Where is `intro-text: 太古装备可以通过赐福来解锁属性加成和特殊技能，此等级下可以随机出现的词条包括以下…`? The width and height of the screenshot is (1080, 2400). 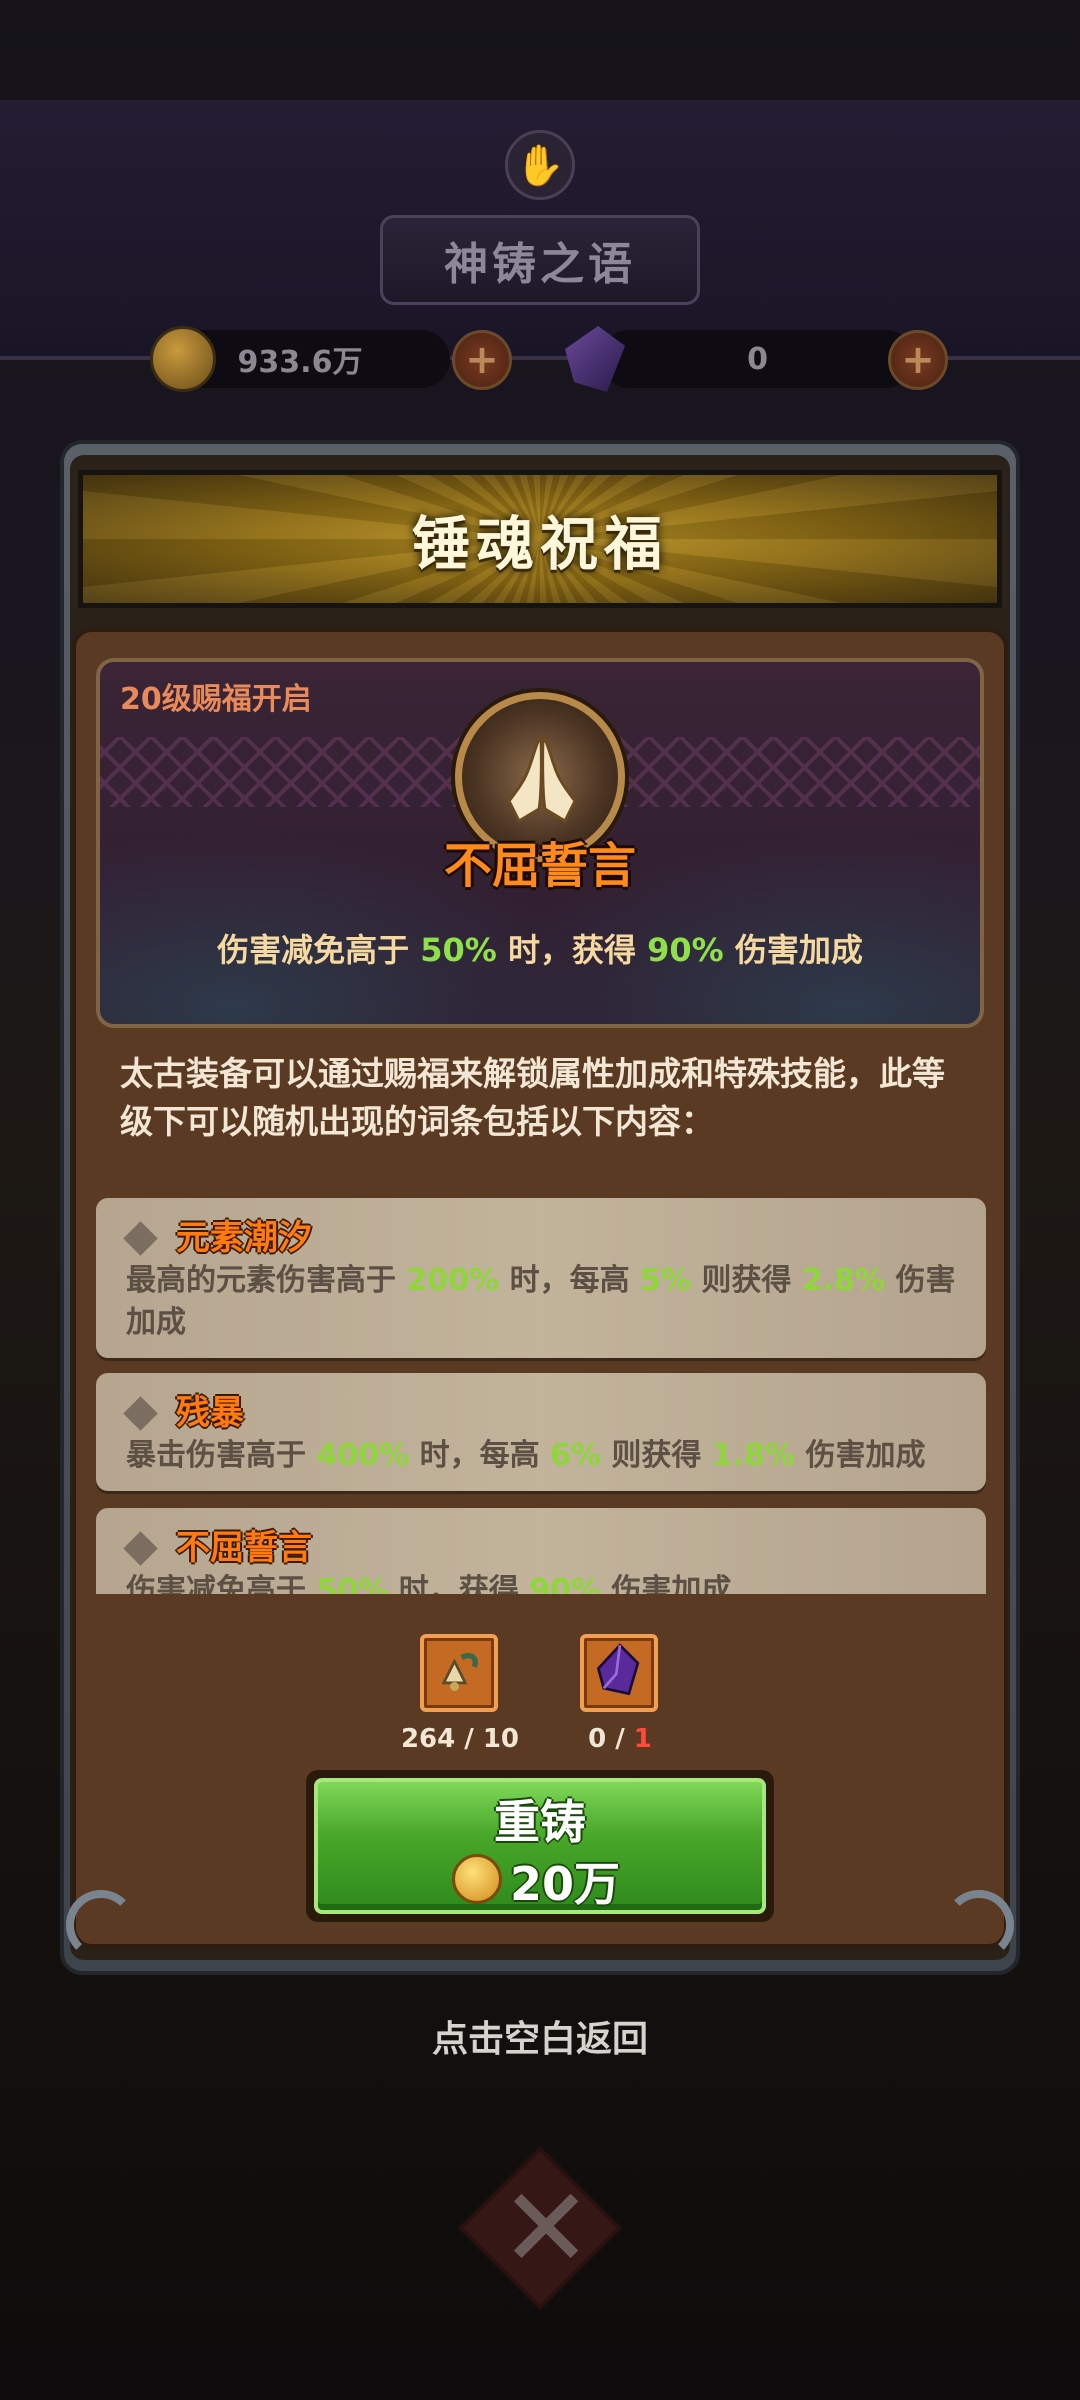 intro-text: 太古装备可以通过赐福来解锁属性加成和特殊技能，此等级下可以随机出现的词条包括以下… is located at coordinates (532, 1097).